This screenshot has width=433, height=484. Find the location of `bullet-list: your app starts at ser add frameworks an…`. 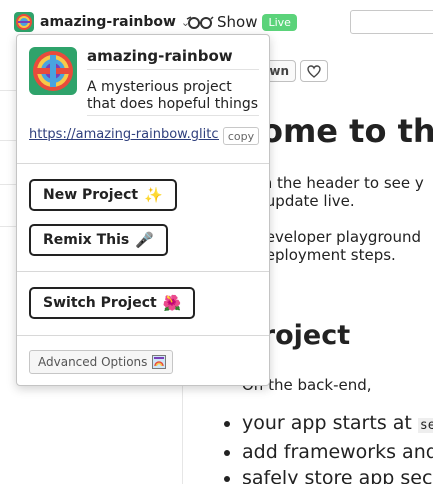

bullet-list: your app starts at ser add frameworks an… is located at coordinates (316, 447).